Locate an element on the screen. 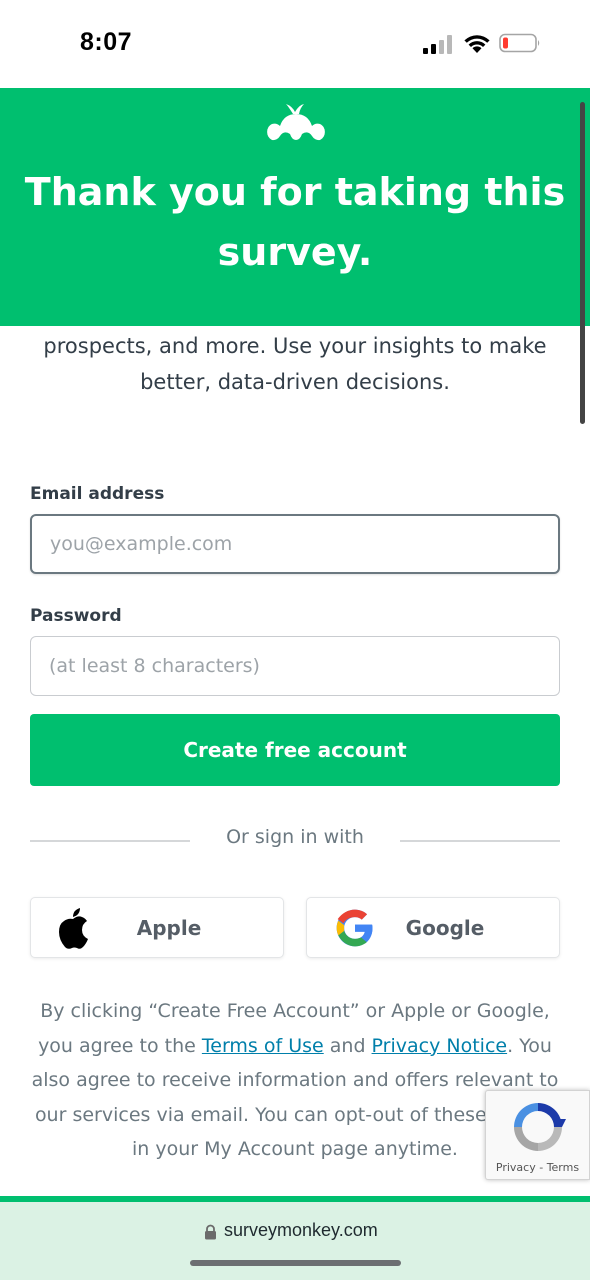 The image size is (590, 1280). terms-of-use-link: Terms of Use is located at coordinates (263, 1046).